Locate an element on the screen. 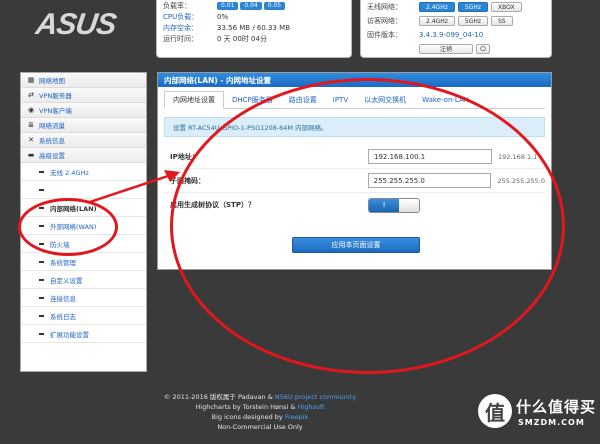  asus-logo: ASUS is located at coordinates (75, 24).